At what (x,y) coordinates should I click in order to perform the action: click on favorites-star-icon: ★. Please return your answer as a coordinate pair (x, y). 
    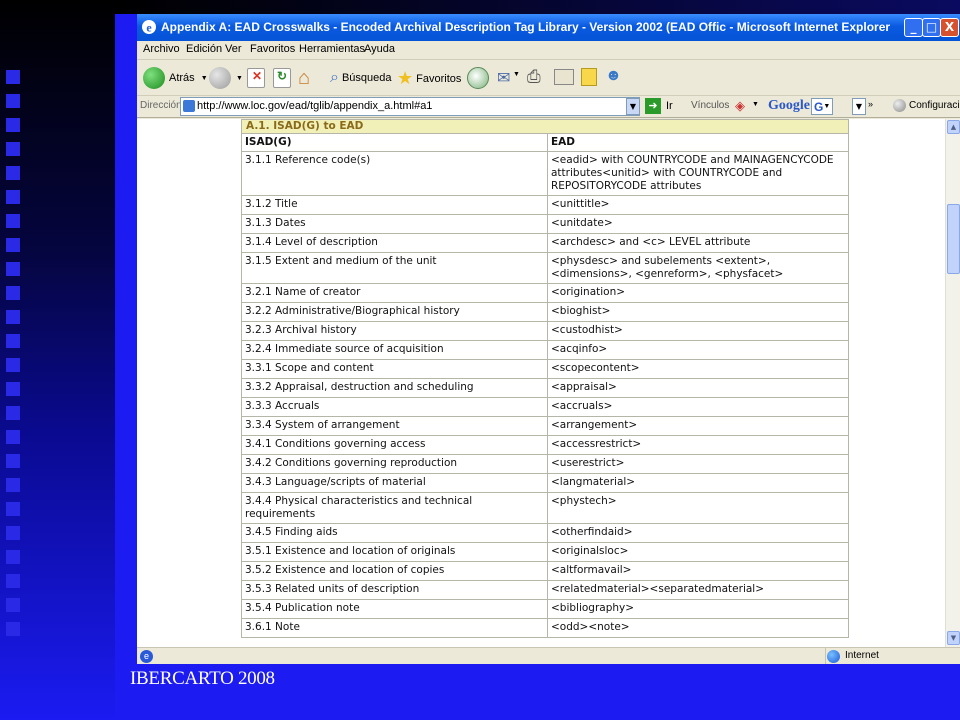
    Looking at the image, I should click on (405, 78).